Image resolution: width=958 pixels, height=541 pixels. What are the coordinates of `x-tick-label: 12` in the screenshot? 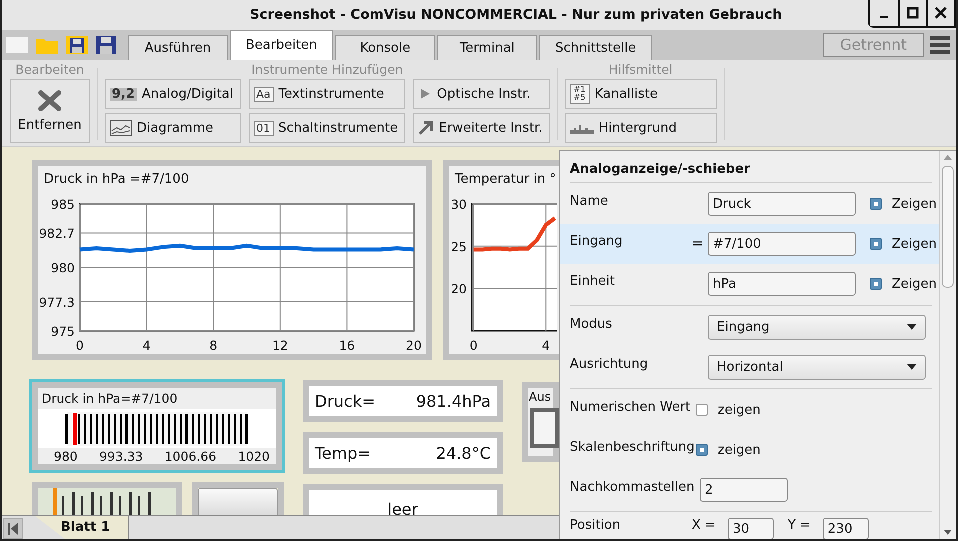 It's located at (280, 345).